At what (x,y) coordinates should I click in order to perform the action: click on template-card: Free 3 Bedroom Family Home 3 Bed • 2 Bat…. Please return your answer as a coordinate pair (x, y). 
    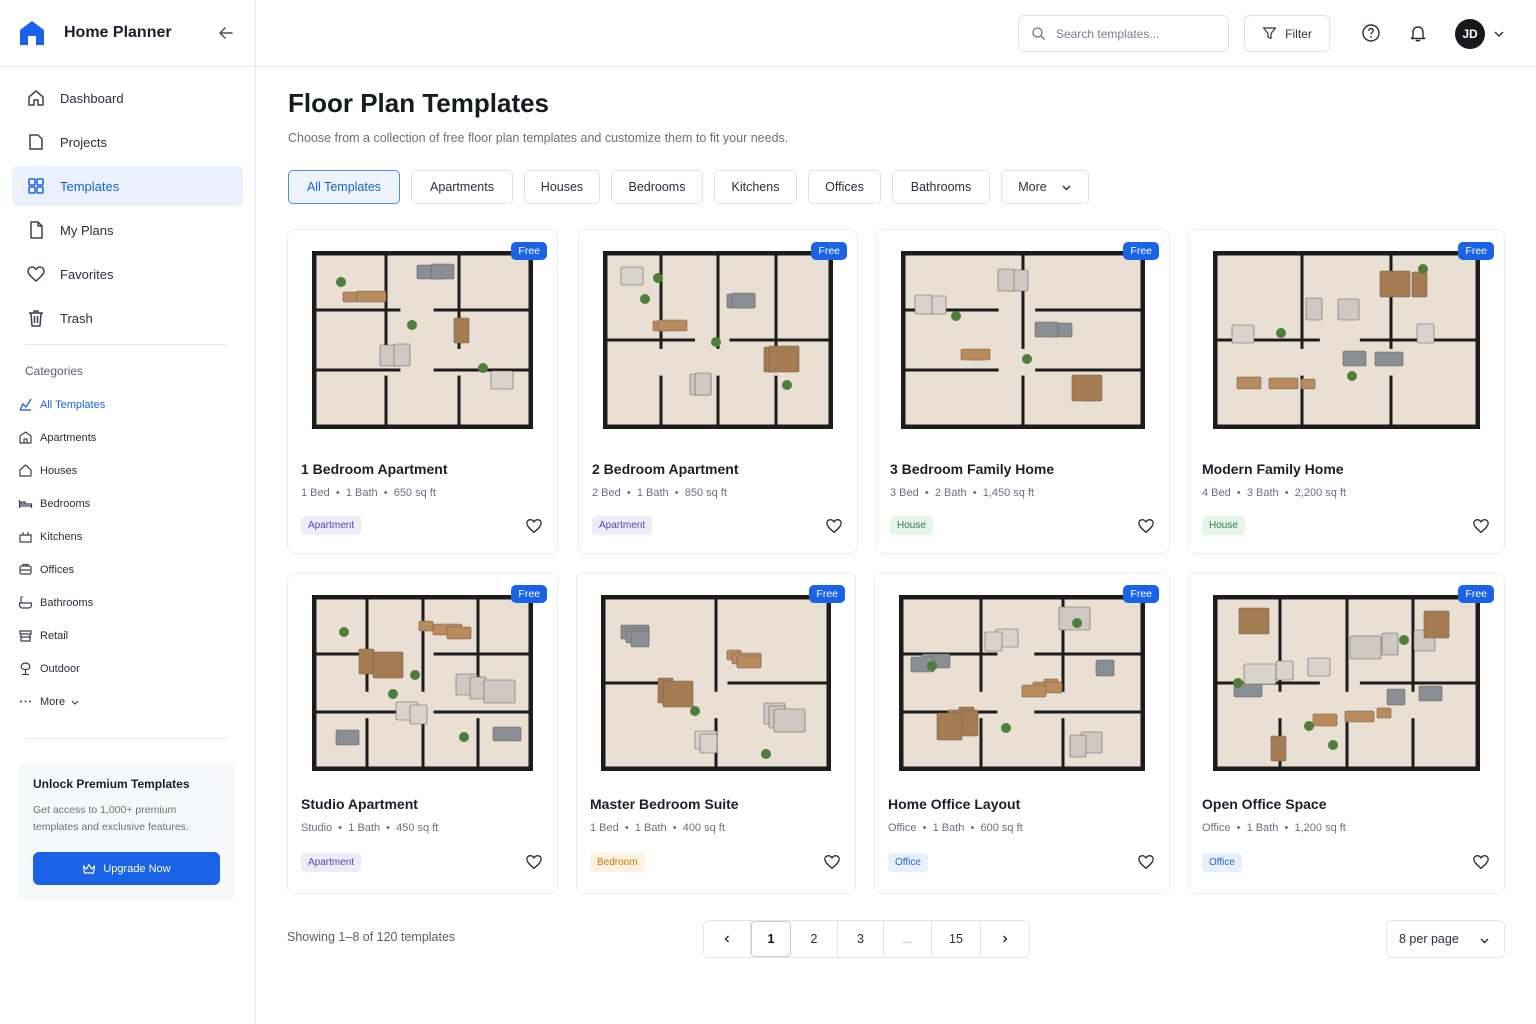
    Looking at the image, I should click on (1023, 391).